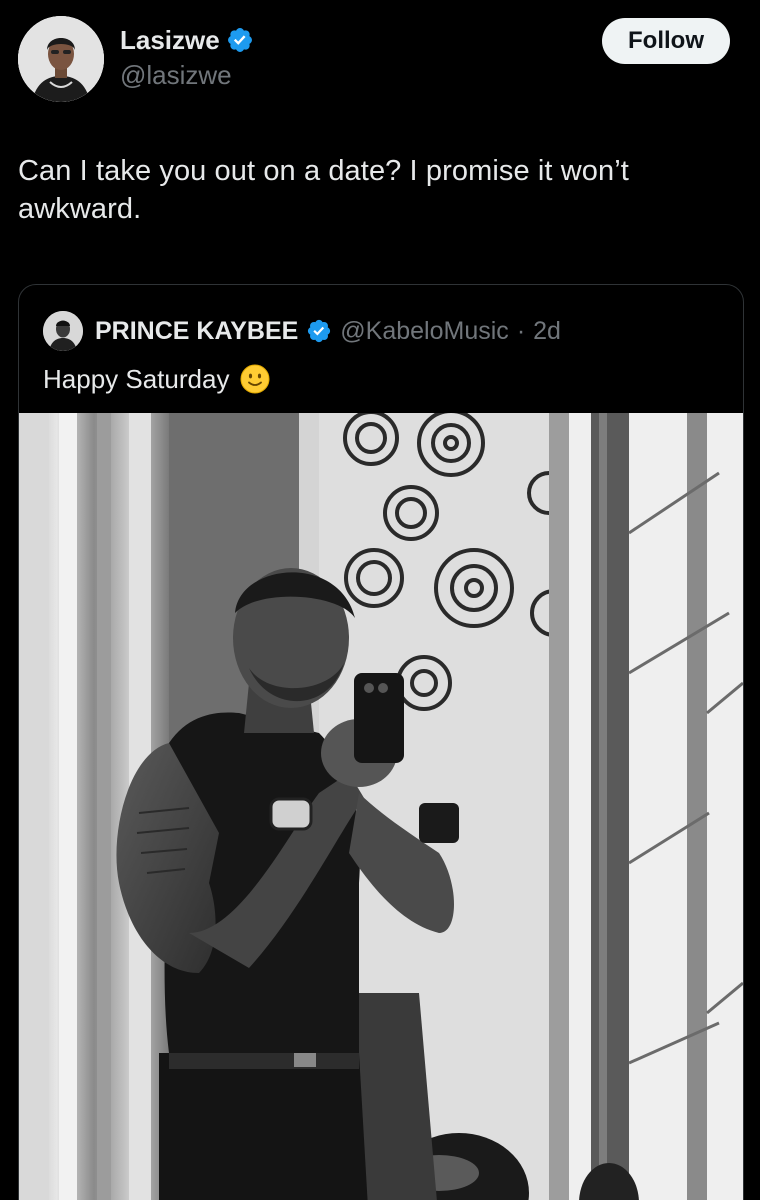 The image size is (760, 1200). I want to click on quoted-author-display-name: PRINCE KAYBEE, so click(196, 331).